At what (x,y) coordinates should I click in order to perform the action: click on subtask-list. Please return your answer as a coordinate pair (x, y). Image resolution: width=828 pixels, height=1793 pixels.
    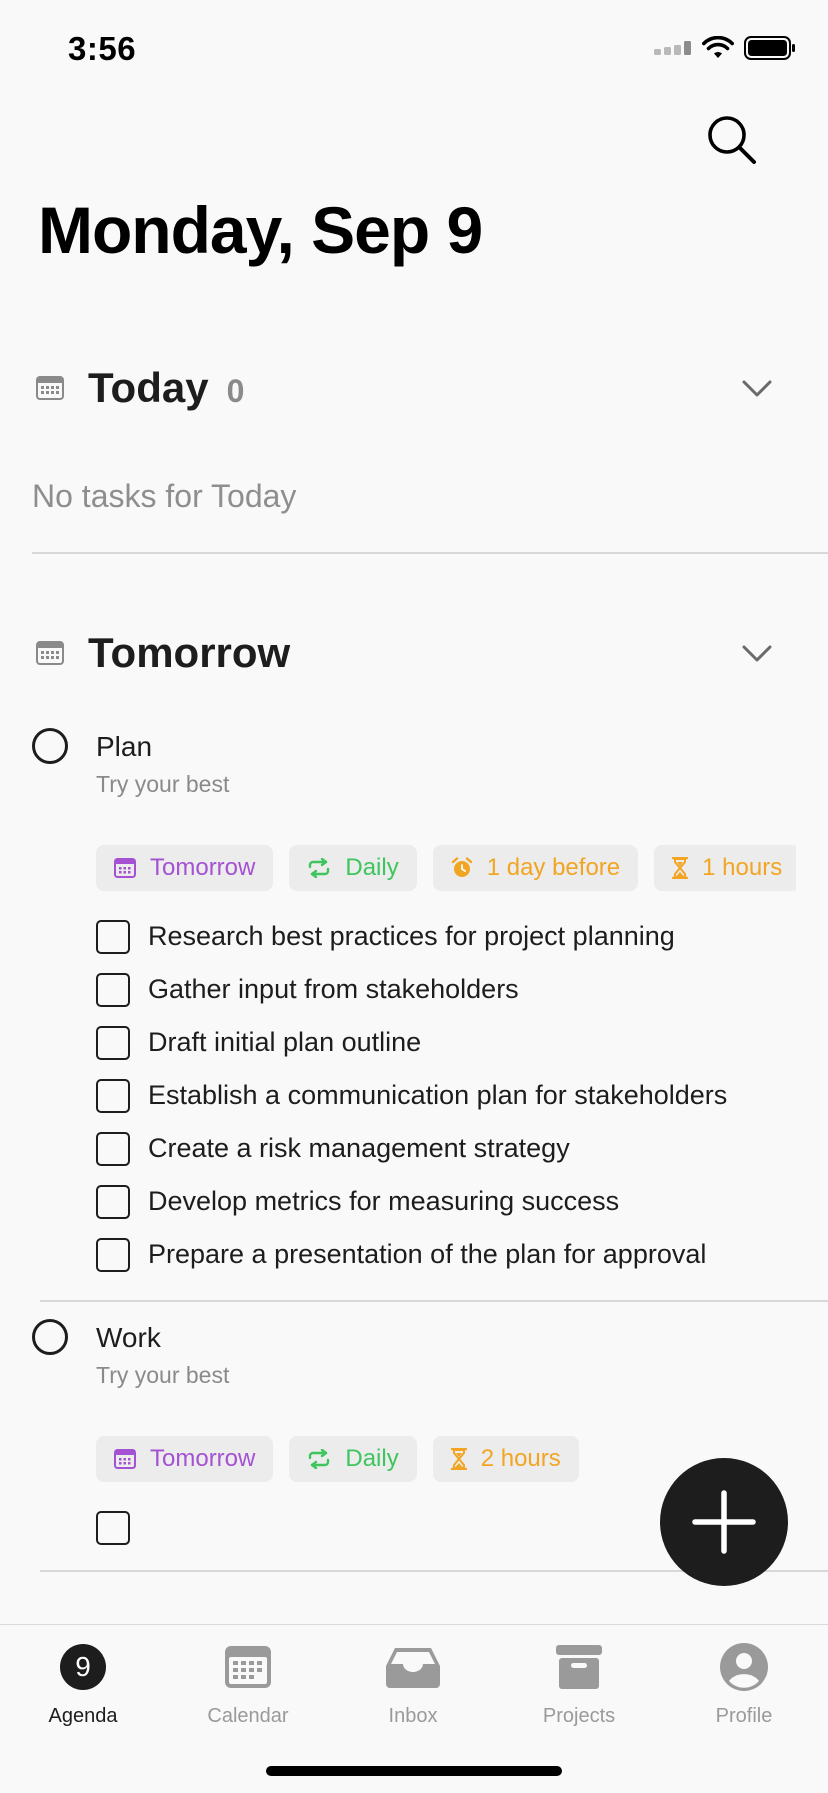
    Looking at the image, I should click on (122, 1527).